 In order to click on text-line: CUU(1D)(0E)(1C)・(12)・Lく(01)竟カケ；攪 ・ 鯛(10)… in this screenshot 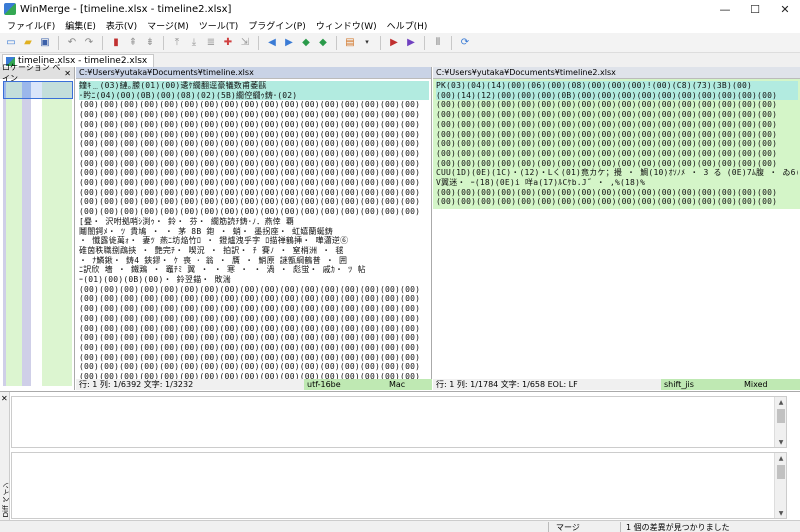, I will do `click(617, 173)`.